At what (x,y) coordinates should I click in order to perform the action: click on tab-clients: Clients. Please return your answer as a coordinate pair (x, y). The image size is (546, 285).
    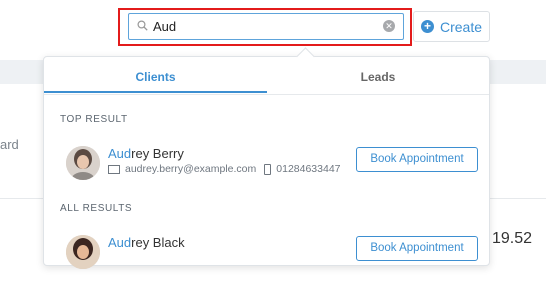
    Looking at the image, I should click on (155, 75).